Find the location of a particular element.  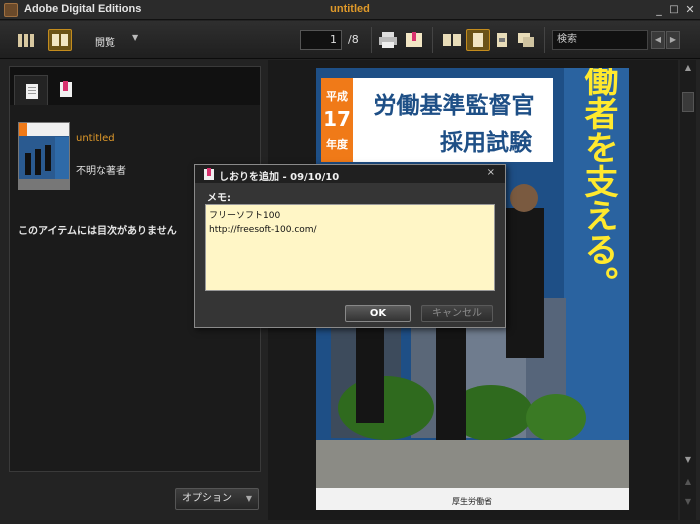

vertical-slogan: すべての労働者を支える。 is located at coordinates (598, 184).